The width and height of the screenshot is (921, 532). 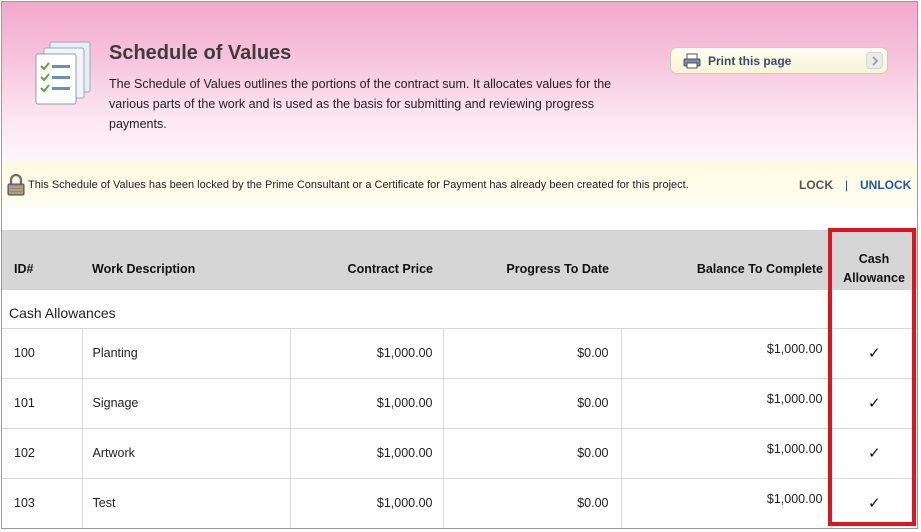 I want to click on group-label: Cash Allowances, so click(x=459, y=309).